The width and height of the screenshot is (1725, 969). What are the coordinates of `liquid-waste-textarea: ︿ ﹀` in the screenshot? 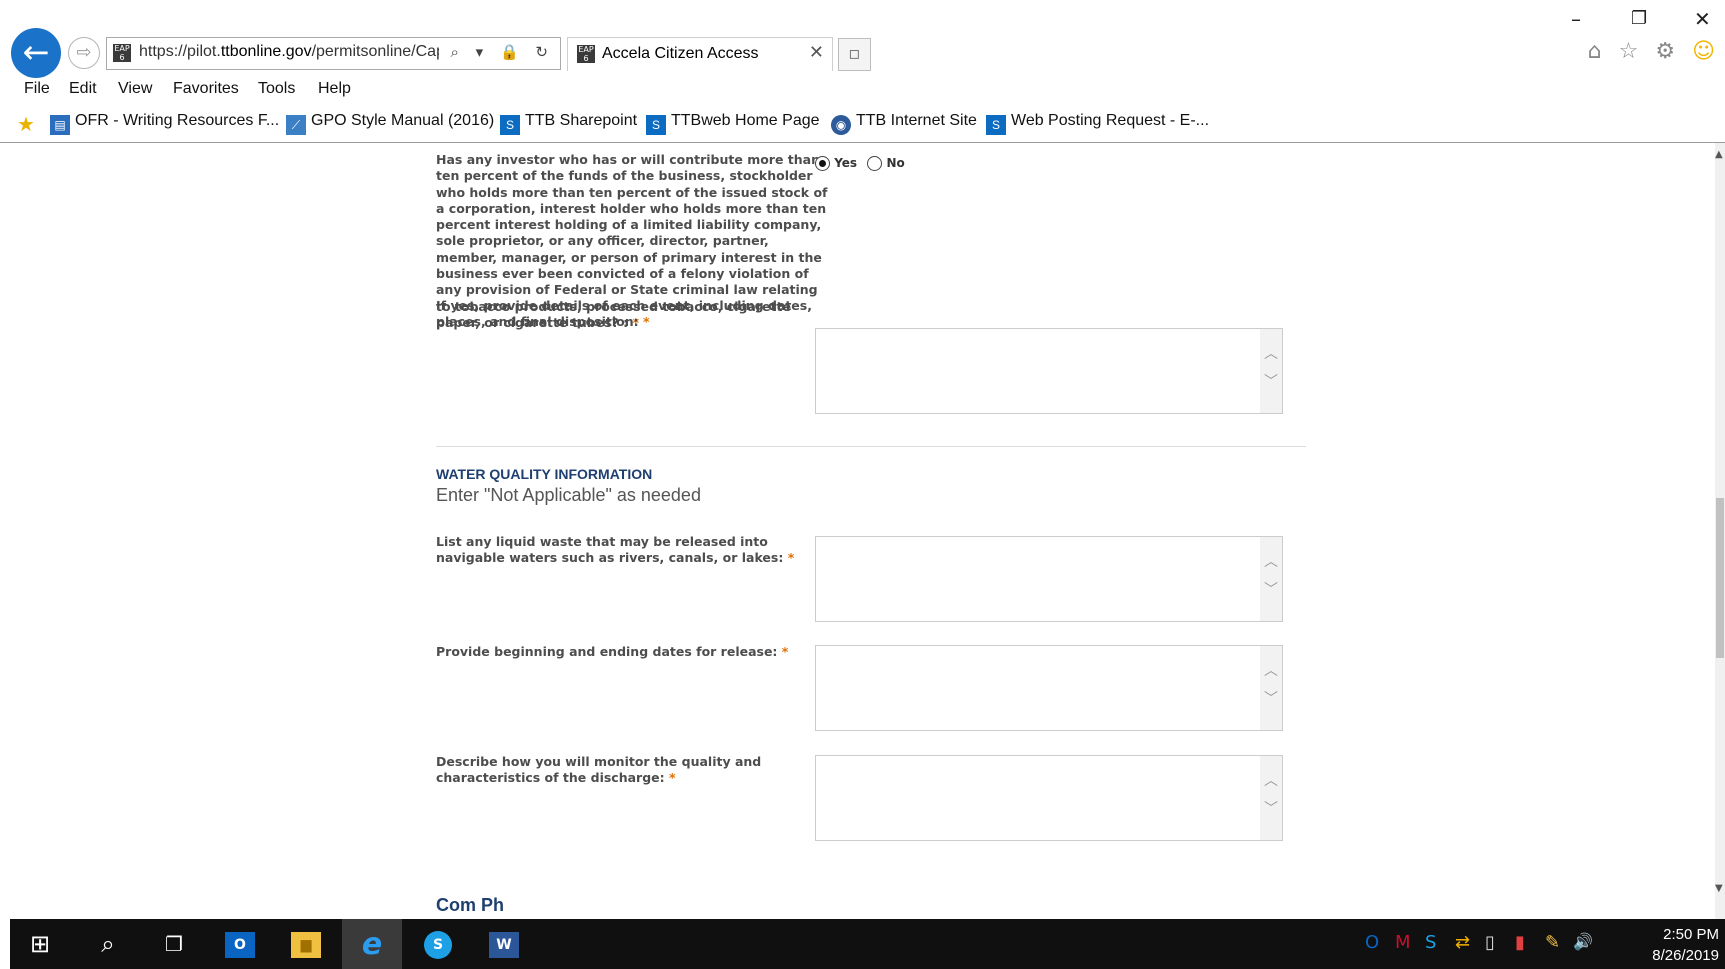 It's located at (1049, 579).